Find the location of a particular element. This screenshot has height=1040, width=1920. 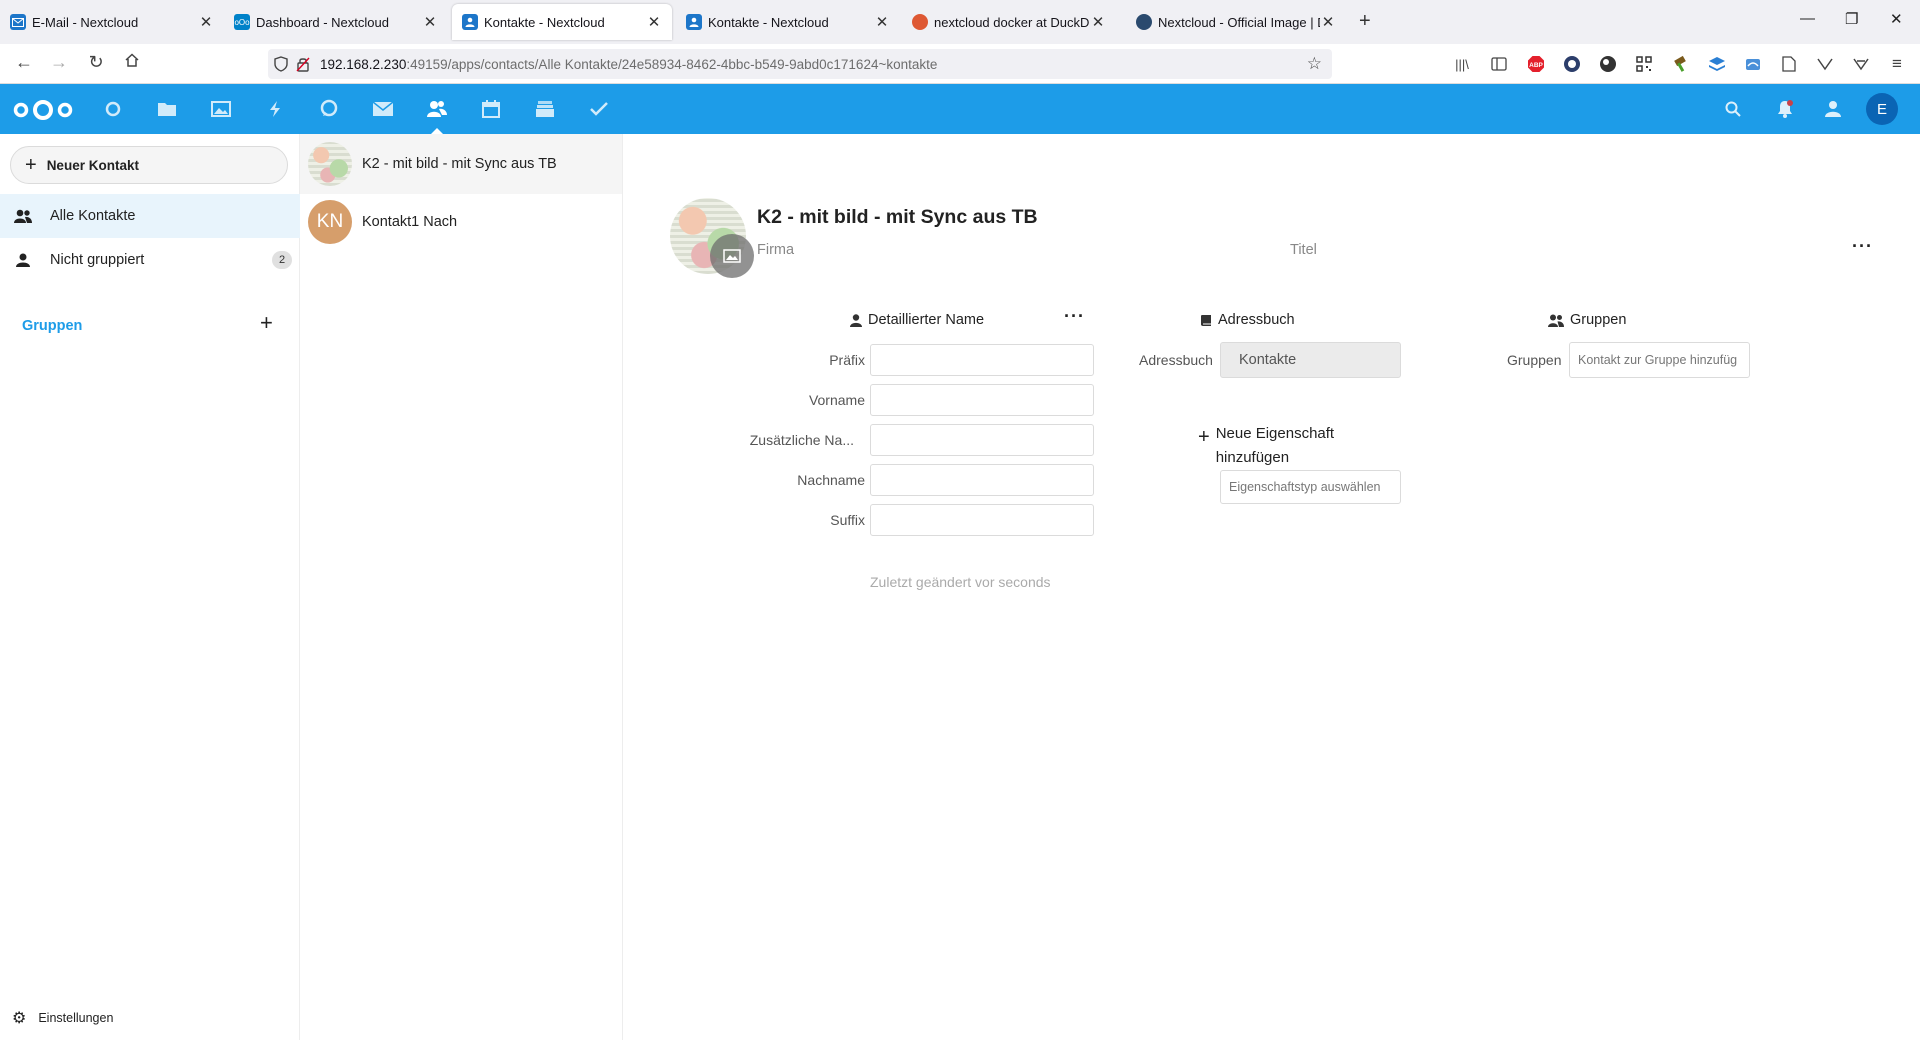

adblock-icon: ABP is located at coordinates (1536, 64).